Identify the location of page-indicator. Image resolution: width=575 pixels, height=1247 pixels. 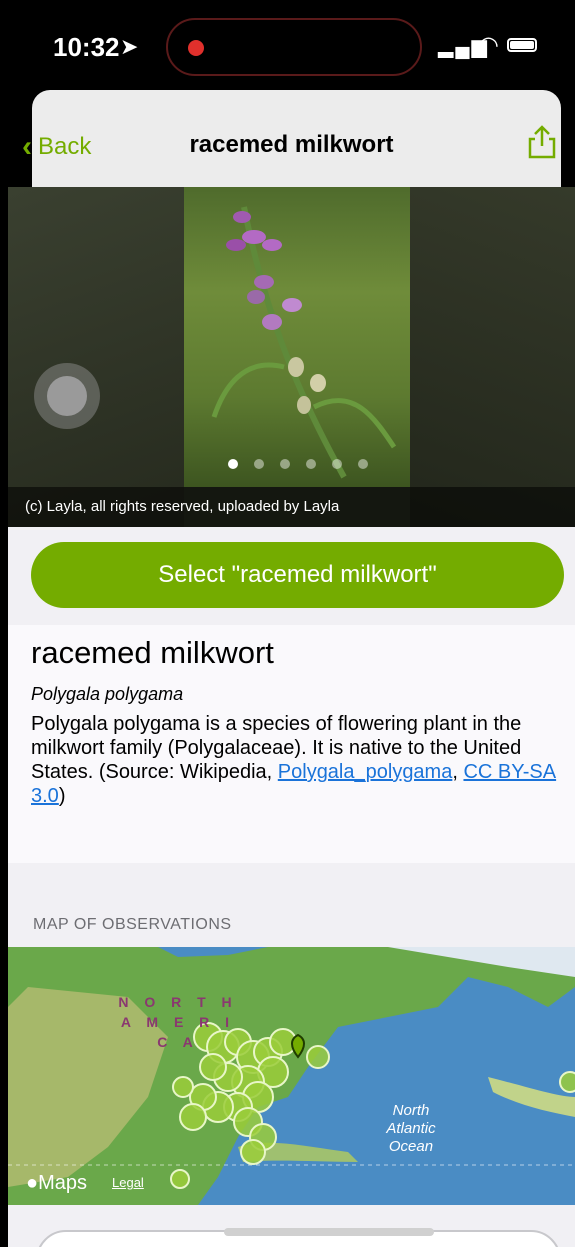
(298, 464).